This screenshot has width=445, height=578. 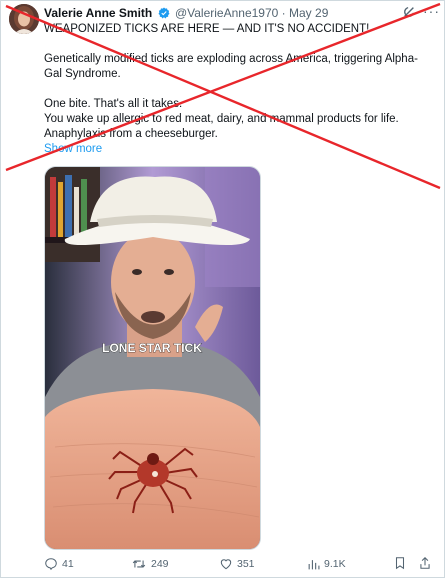 I want to click on video-caption: LONE STAR TICK, so click(x=152, y=348).